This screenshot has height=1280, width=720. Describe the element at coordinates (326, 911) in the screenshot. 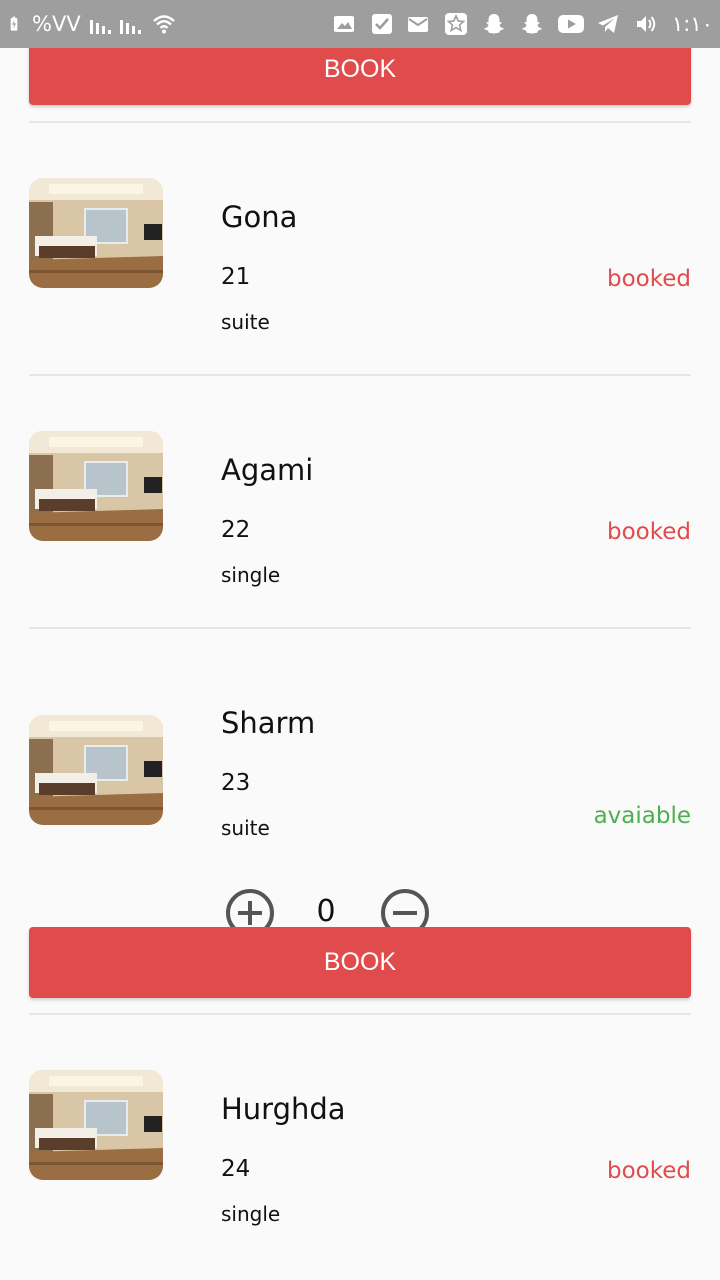

I see `quantity-value: 0` at that location.